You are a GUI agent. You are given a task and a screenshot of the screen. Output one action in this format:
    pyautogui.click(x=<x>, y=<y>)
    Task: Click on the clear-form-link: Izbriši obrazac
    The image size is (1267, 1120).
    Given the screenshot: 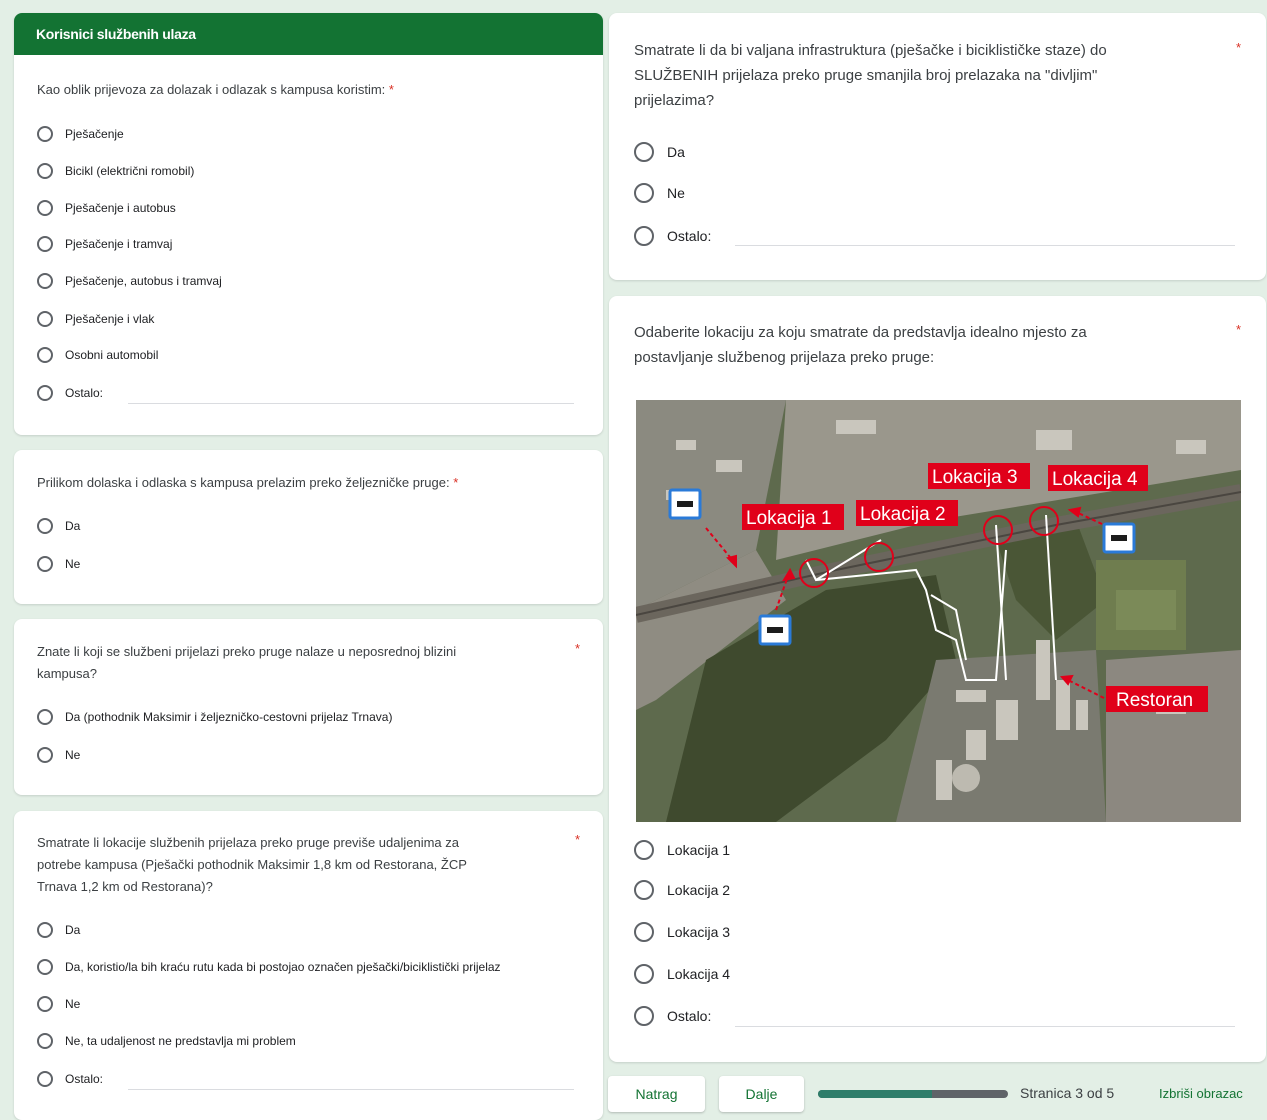 What is the action you would take?
    pyautogui.click(x=1201, y=1093)
    